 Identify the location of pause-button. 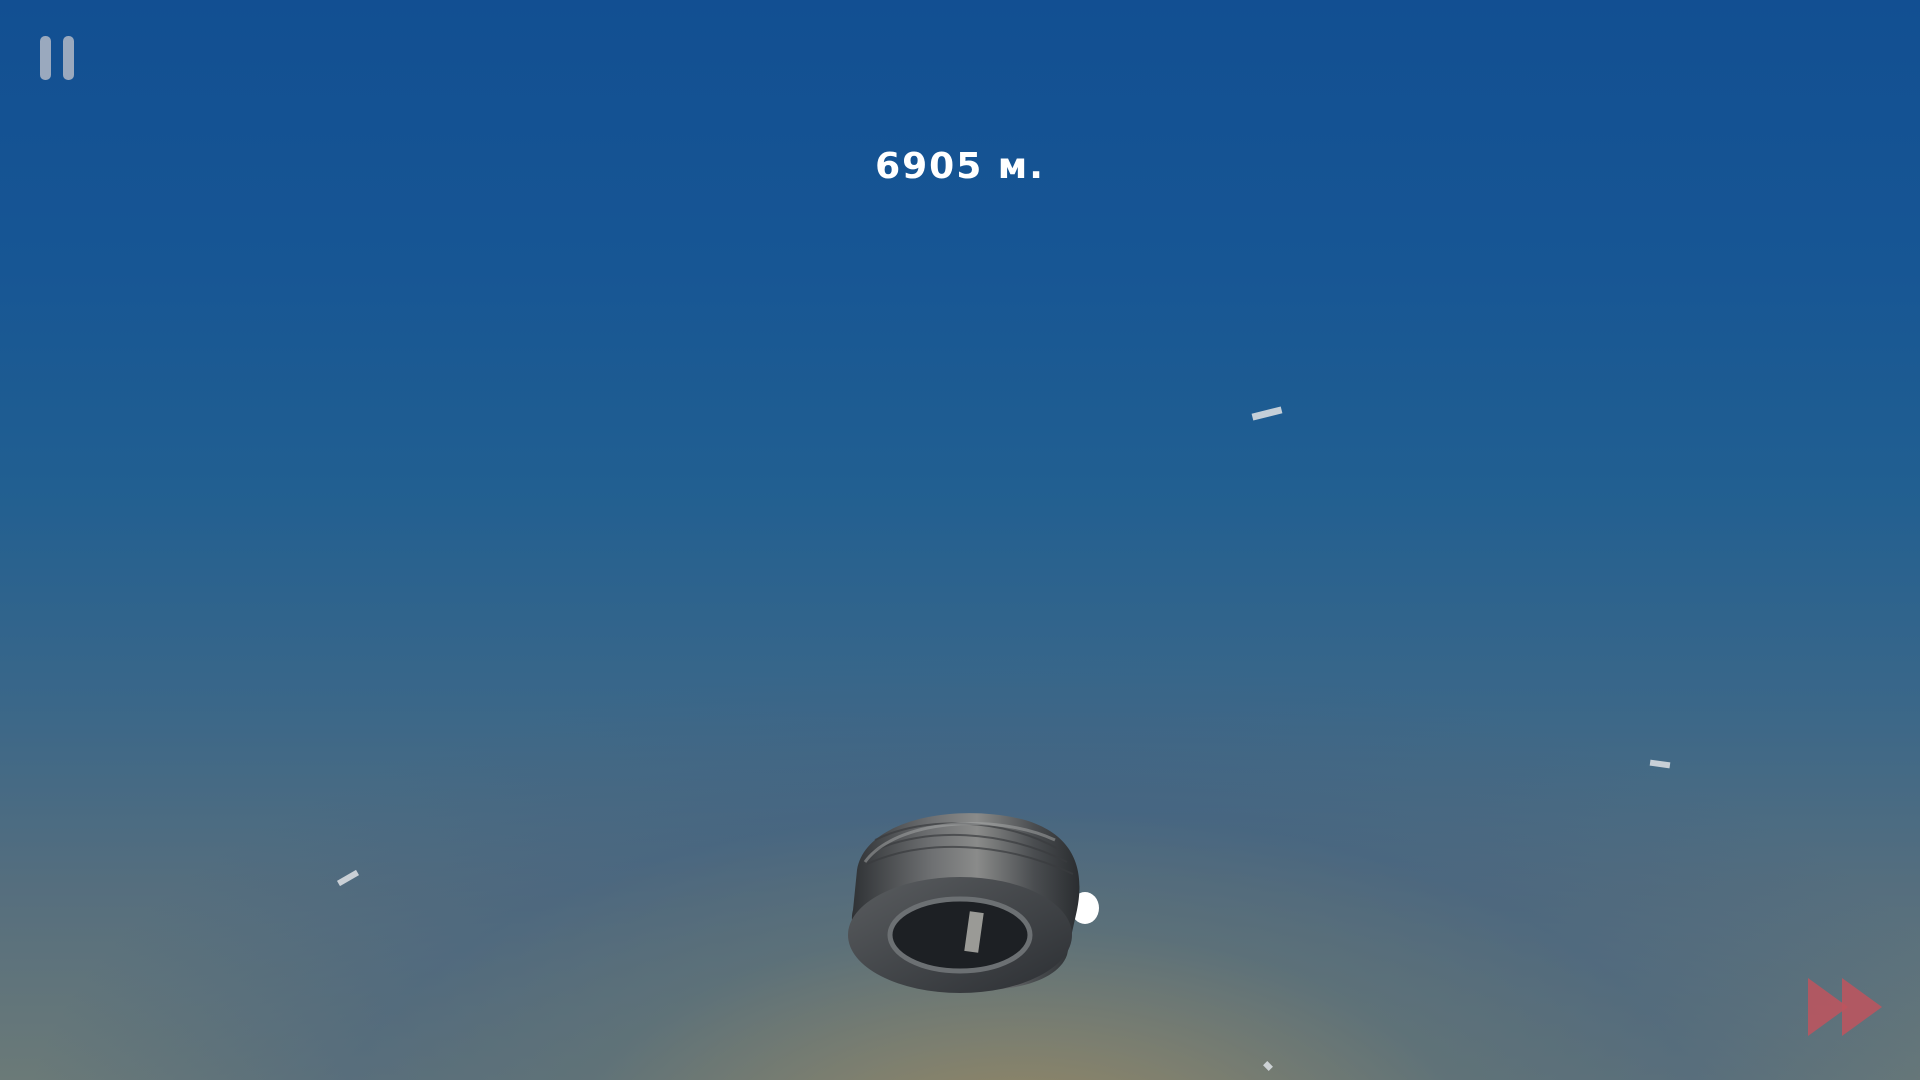
(58, 58).